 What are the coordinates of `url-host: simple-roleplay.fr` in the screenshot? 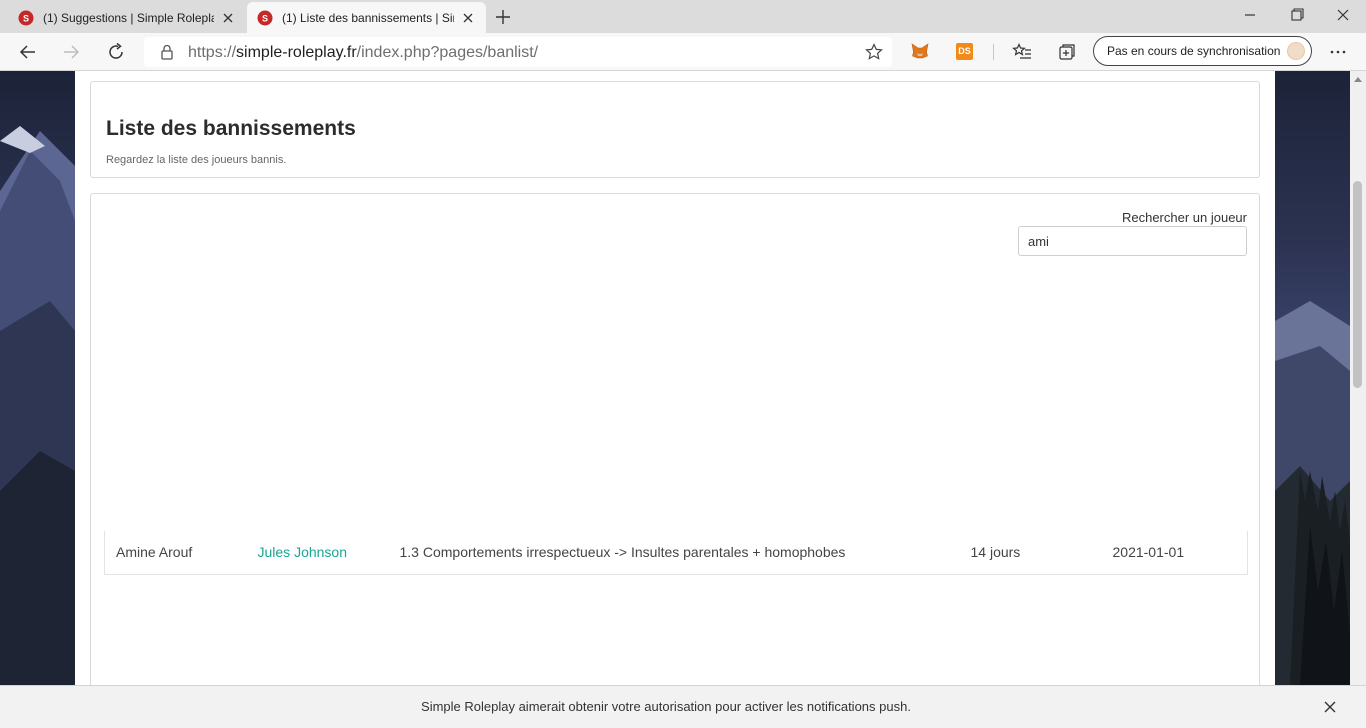 It's located at (296, 52).